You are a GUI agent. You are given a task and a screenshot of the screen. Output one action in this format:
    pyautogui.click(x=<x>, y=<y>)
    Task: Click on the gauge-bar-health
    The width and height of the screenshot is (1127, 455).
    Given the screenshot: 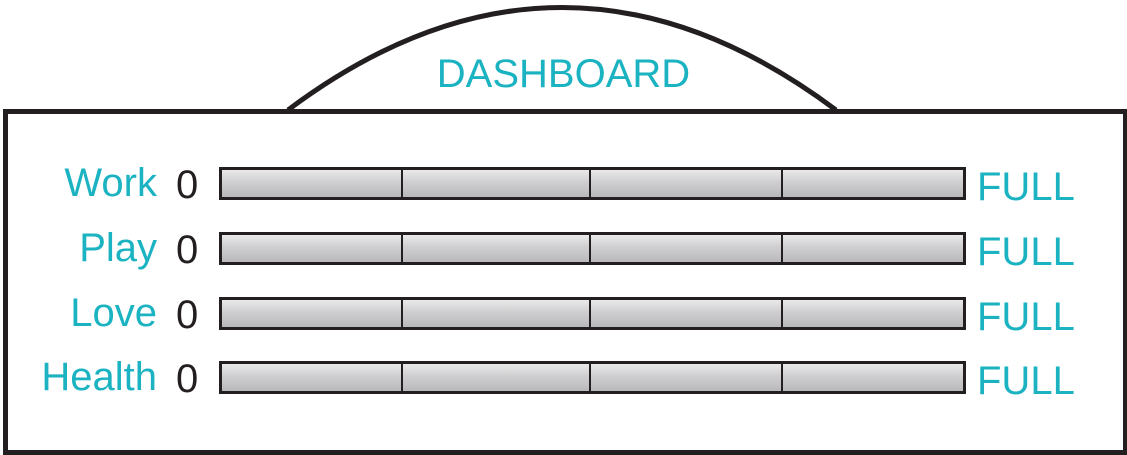 What is the action you would take?
    pyautogui.click(x=592, y=377)
    